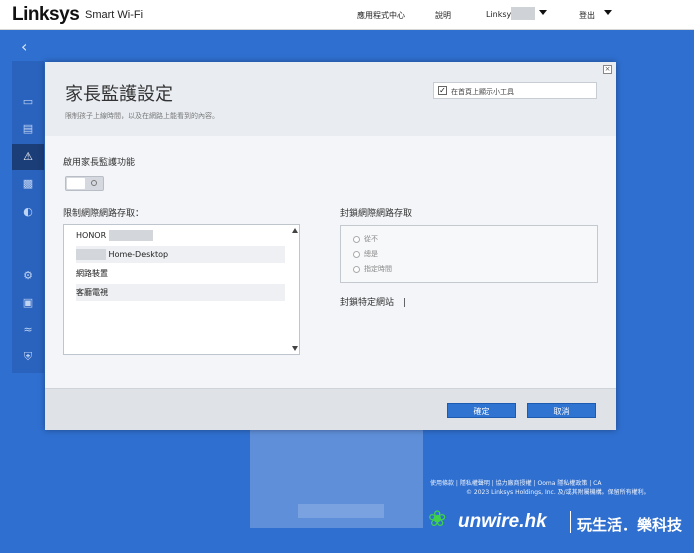  Describe the element at coordinates (515, 482) in the screenshot. I see `footer-links: 使用條款 | 隱私權聲明 | 協力廠商授權 | Ooma 隱私權政策 | CA` at that location.